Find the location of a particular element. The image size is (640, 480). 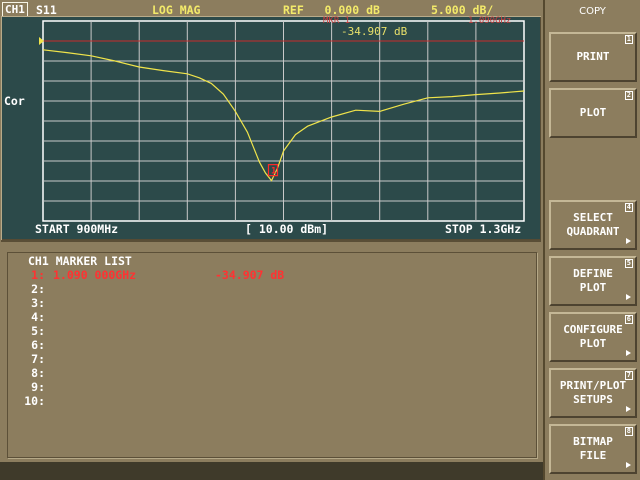

marker-list-row: 5: is located at coordinates (261, 331).